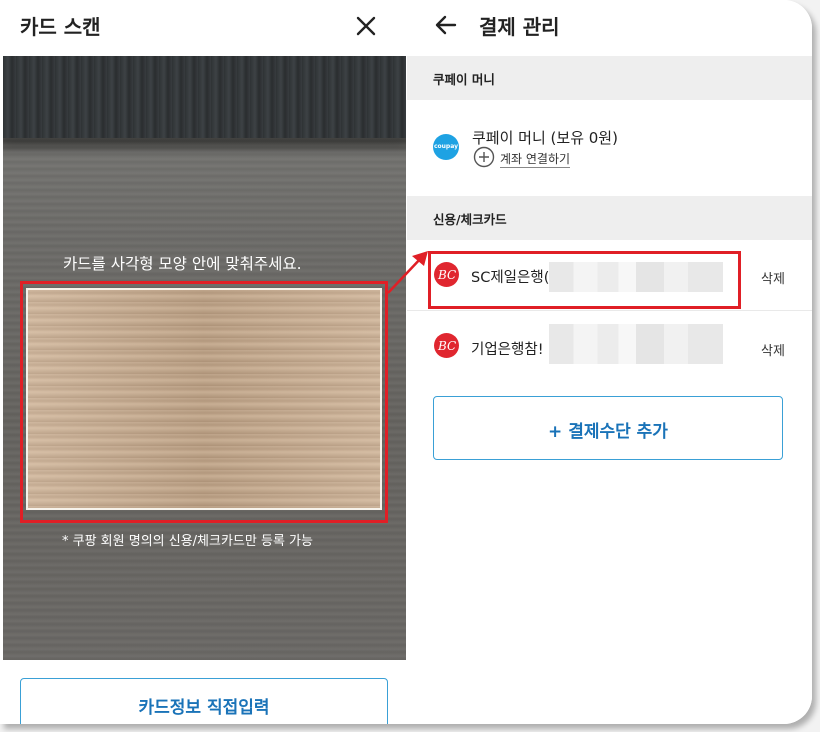  What do you see at coordinates (464, 79) in the screenshot?
I see `section-label: 쿠페이 머니` at bounding box center [464, 79].